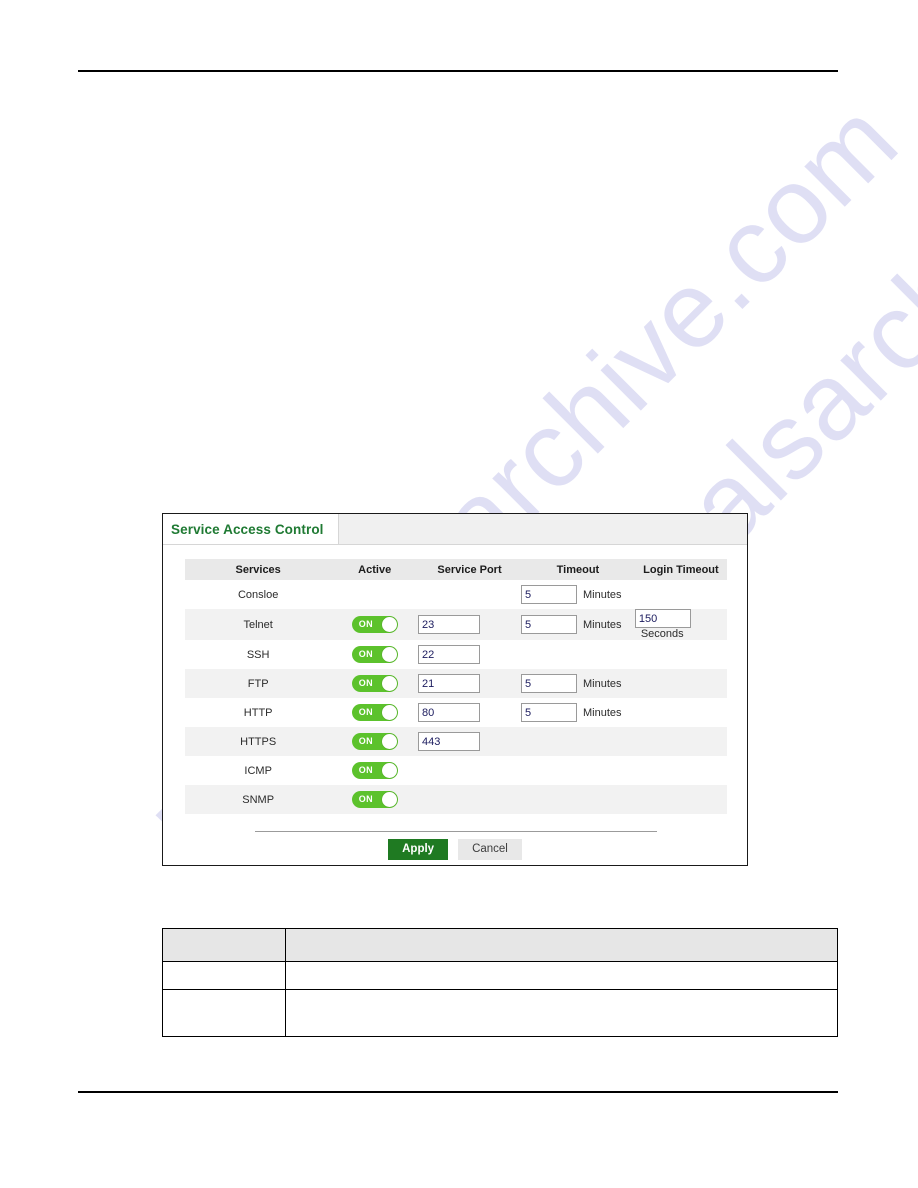 This screenshot has height=1188, width=918. I want to click on toggle-switch-ssh: ON, so click(374, 655).